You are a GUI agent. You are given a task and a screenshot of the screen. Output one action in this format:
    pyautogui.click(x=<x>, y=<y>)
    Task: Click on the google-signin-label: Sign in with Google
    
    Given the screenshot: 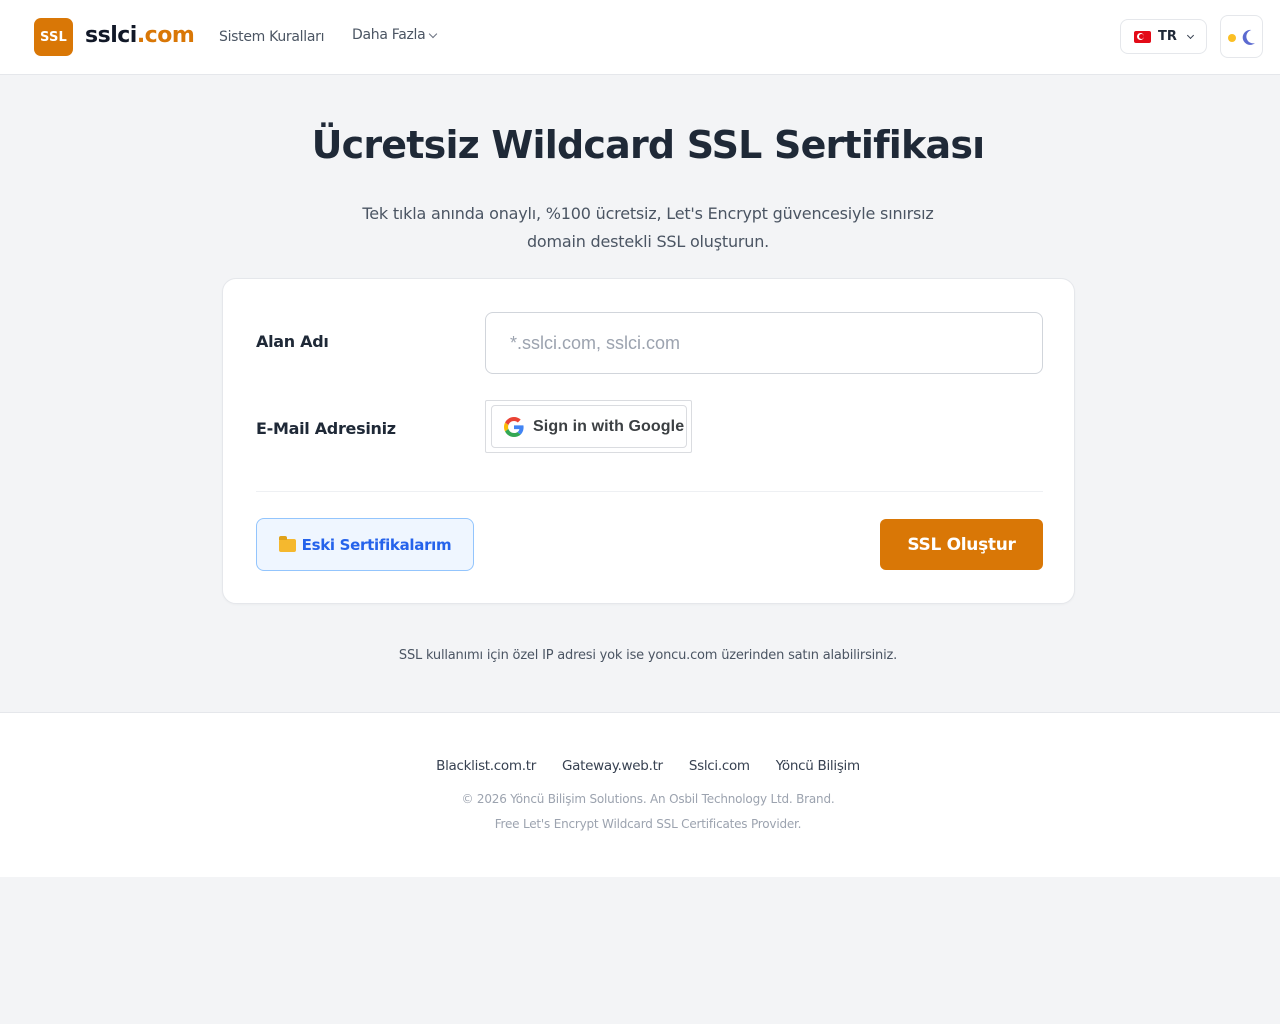 What is the action you would take?
    pyautogui.click(x=609, y=426)
    